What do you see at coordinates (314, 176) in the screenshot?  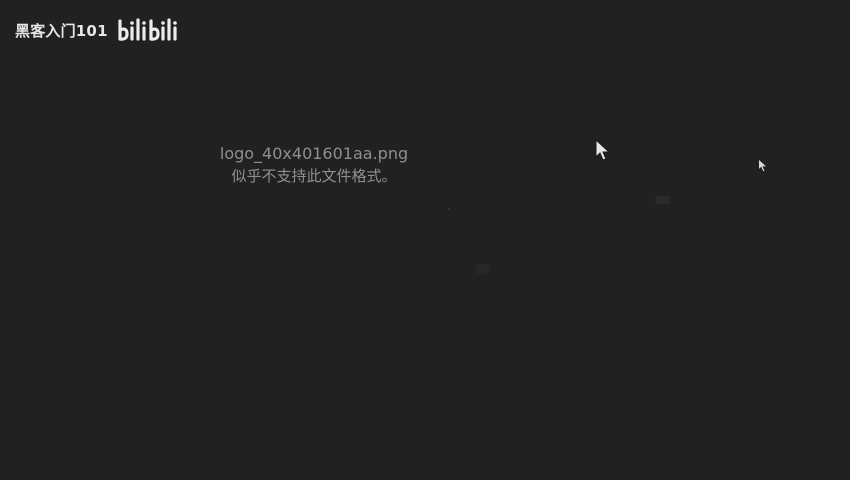 I see `error-message: 似乎不支持此文件格式。` at bounding box center [314, 176].